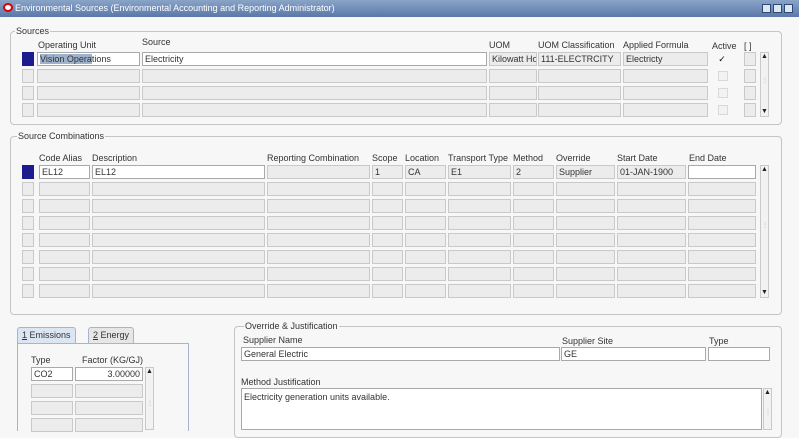 The image size is (799, 438). What do you see at coordinates (513, 110) in the screenshot?
I see `uom-field` at bounding box center [513, 110].